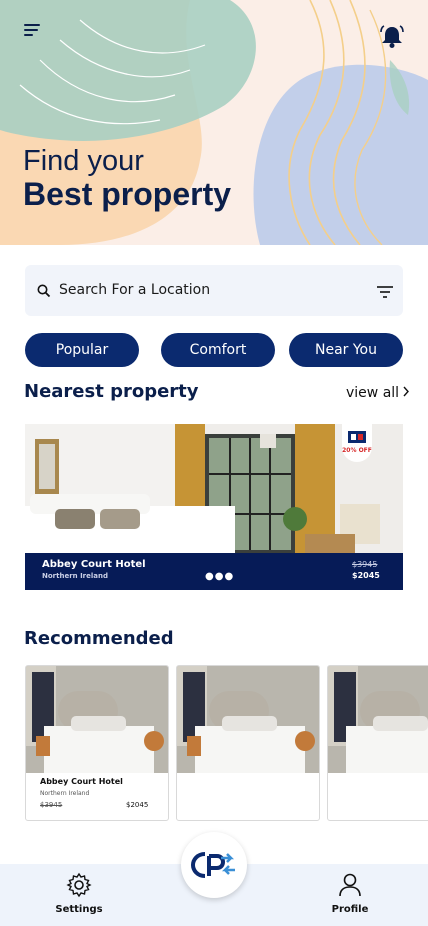 The image size is (428, 926). I want to click on center-home-button, so click(214, 865).